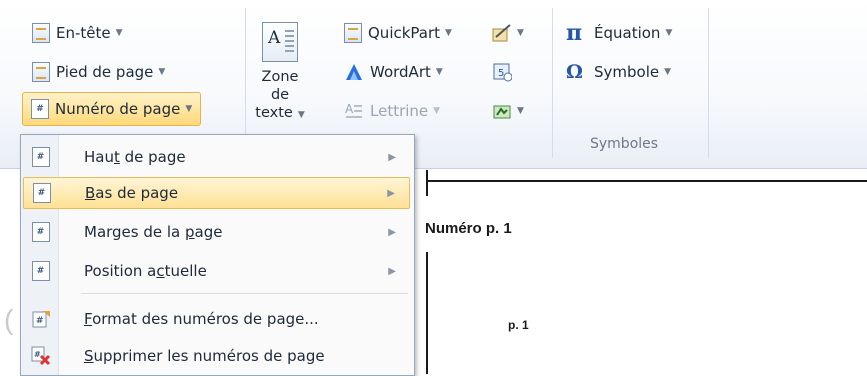 Image resolution: width=867 pixels, height=376 pixels. What do you see at coordinates (216, 157) in the screenshot?
I see `menu-item-top-of-page: # Haut de page ▶` at bounding box center [216, 157].